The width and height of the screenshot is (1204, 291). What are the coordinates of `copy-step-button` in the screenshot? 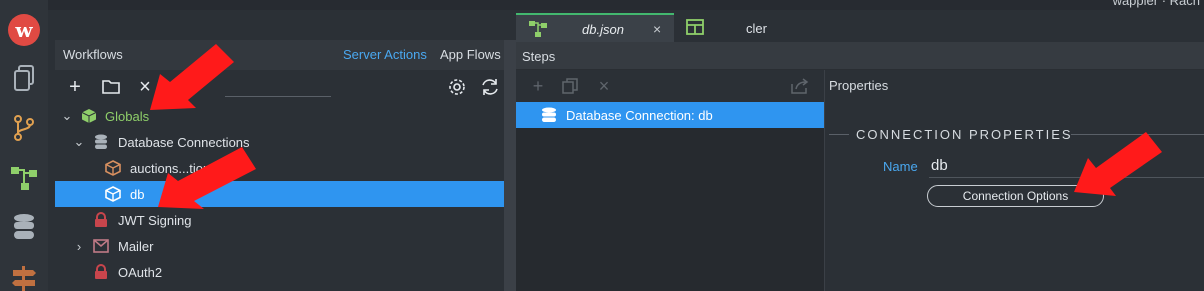 It's located at (570, 86).